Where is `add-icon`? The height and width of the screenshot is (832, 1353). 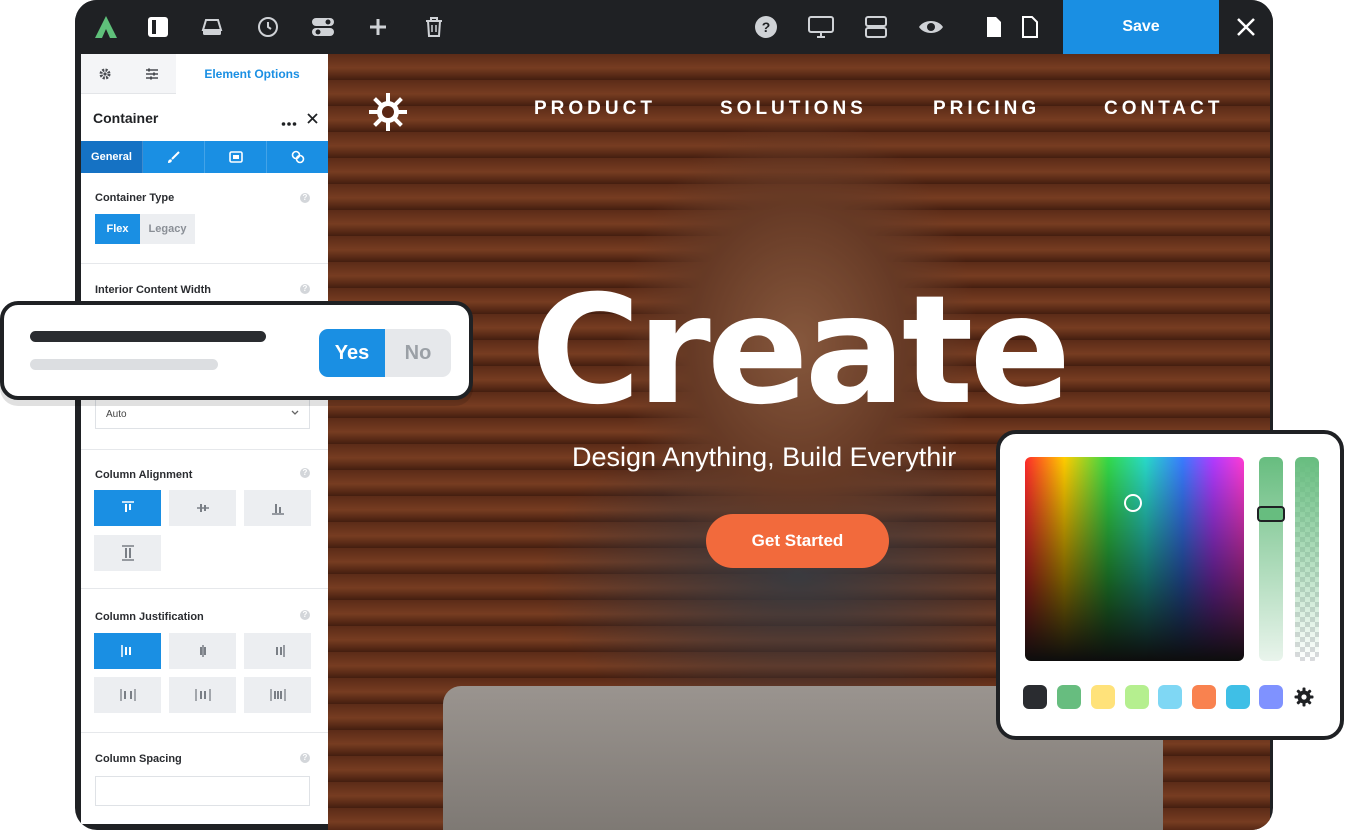
add-icon is located at coordinates (378, 27).